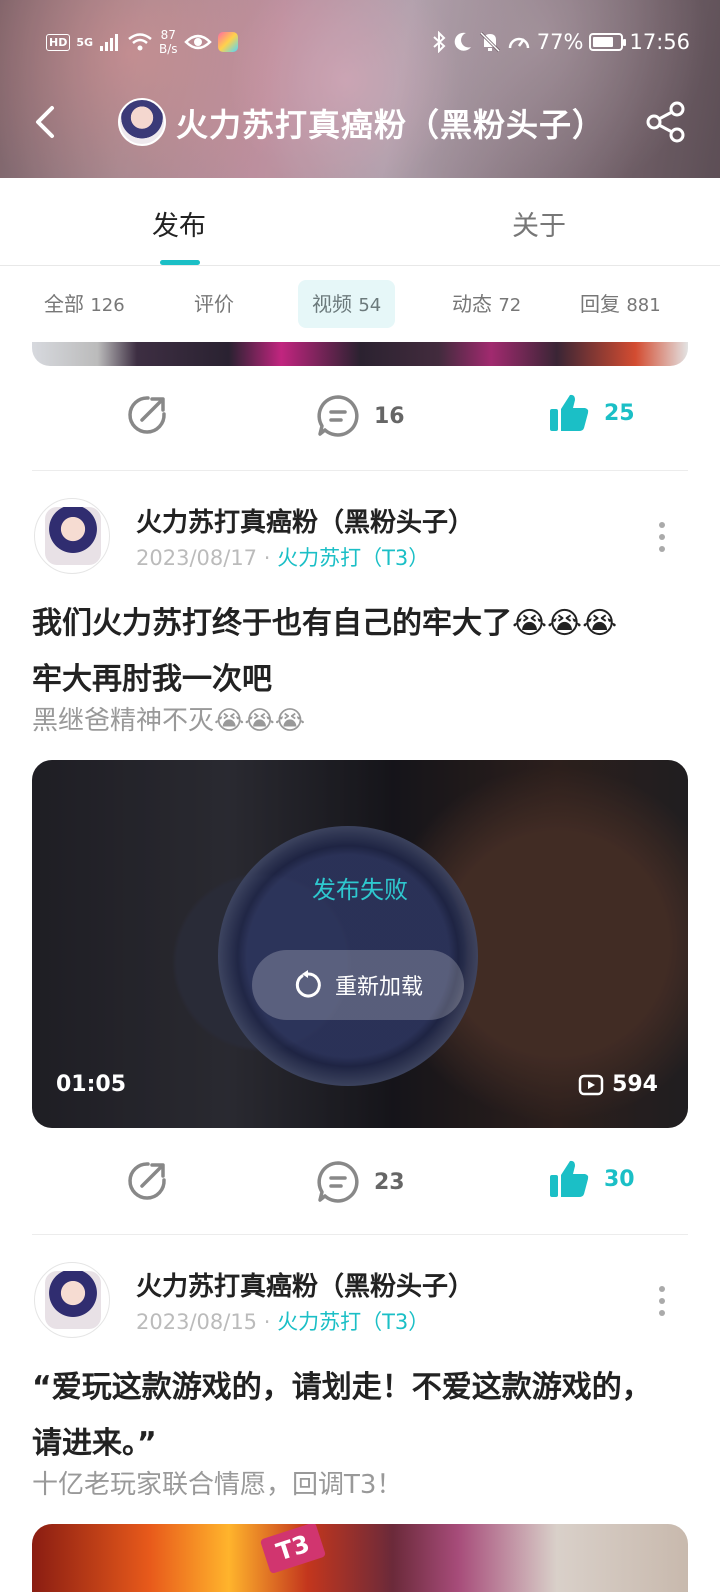 The height and width of the screenshot is (1592, 720). Describe the element at coordinates (362, 652) in the screenshot. I see `post-title: 我们火力苏打终于也有自己的牢大了😭😭😭 牢大再肘我一次吧` at that location.